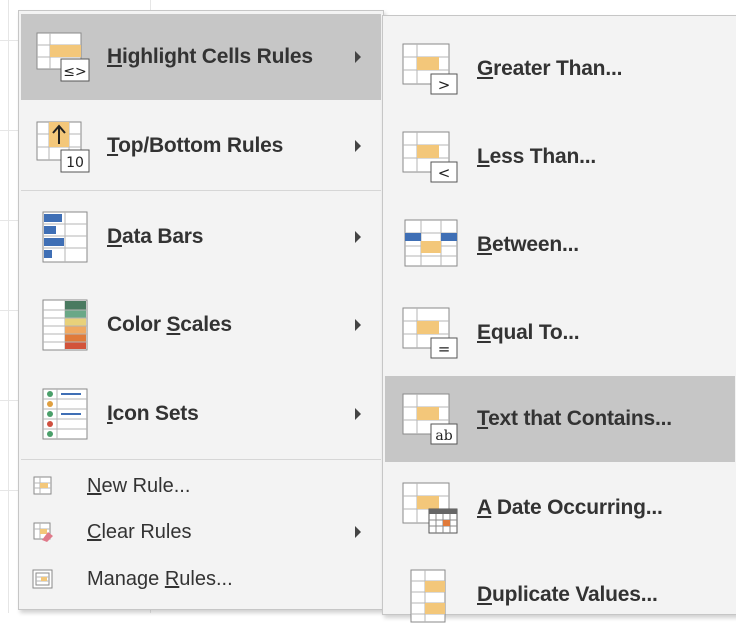  I want to click on menu-item-label: Clear Rules, so click(139, 531).